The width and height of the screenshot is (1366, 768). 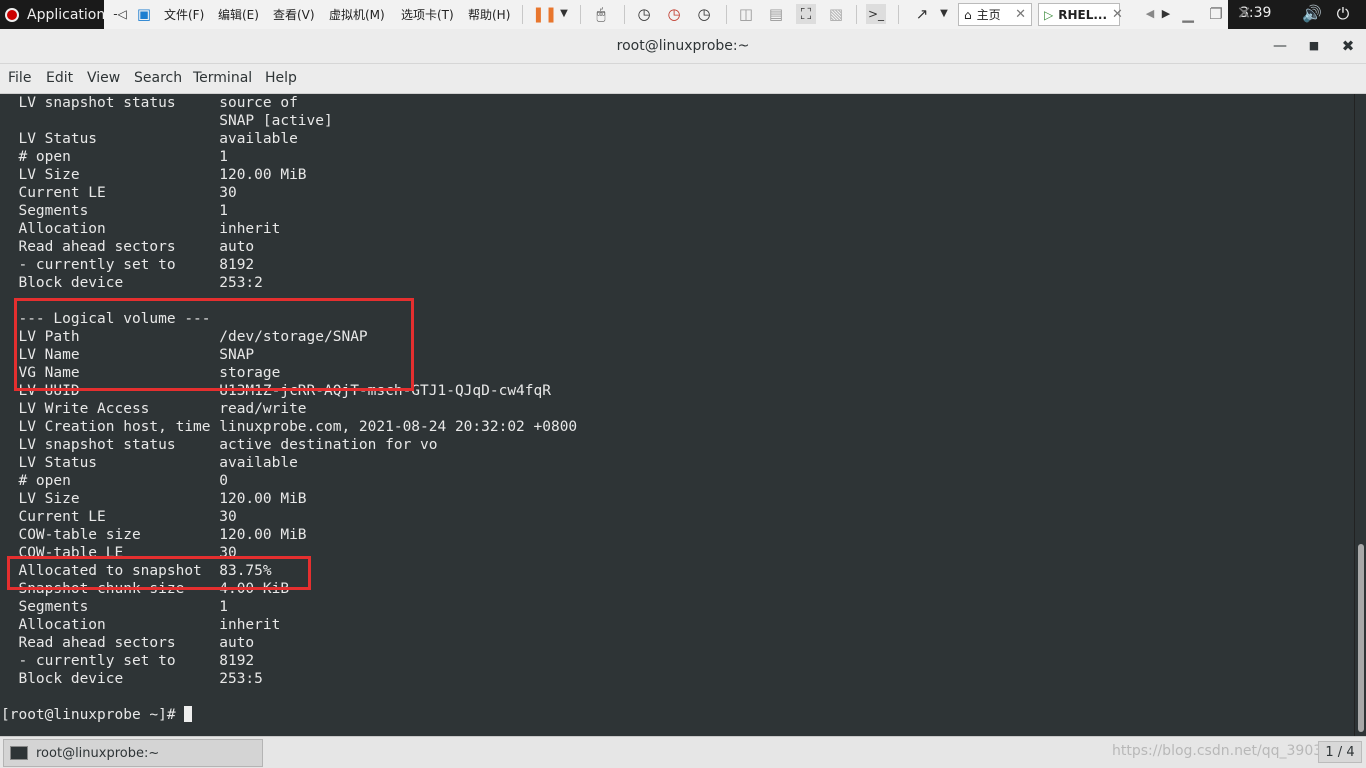 I want to click on stretch-icon: ↗, so click(x=922, y=14).